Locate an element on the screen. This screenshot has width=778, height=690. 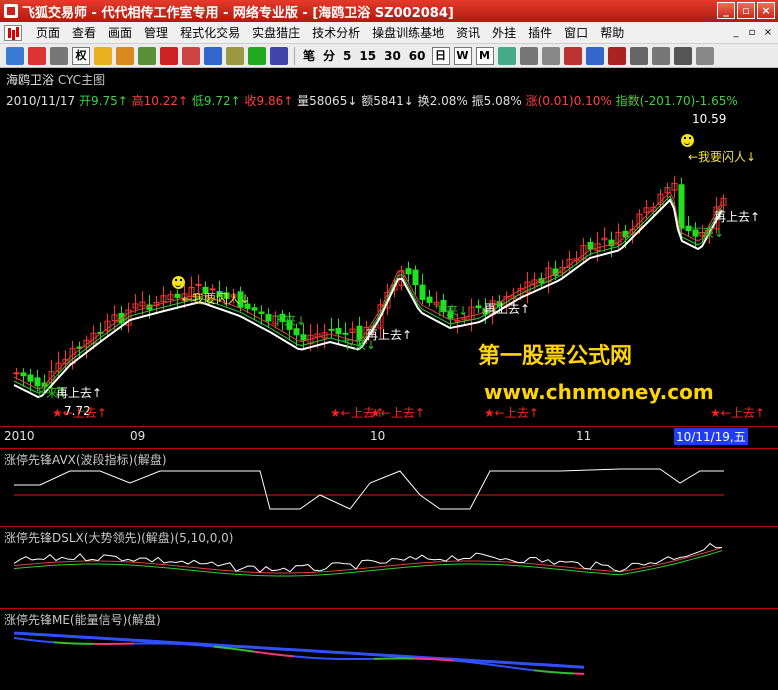
chart-app-icon is located at coordinates (13, 32).